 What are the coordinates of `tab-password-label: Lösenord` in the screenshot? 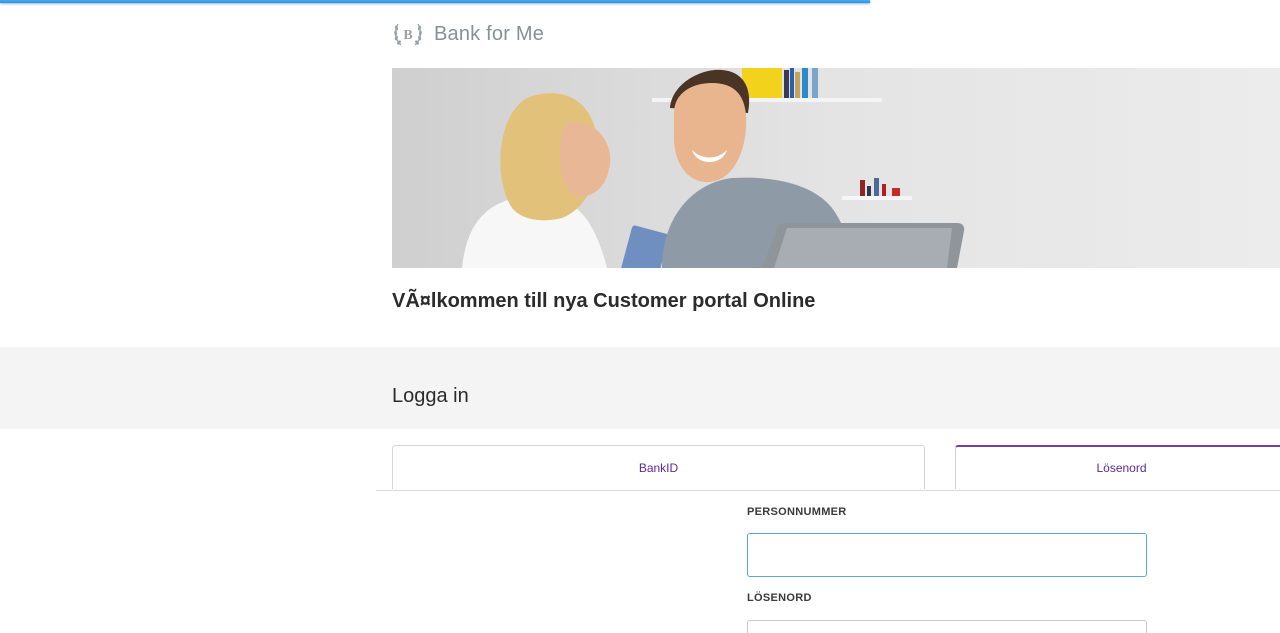 It's located at (1121, 468).